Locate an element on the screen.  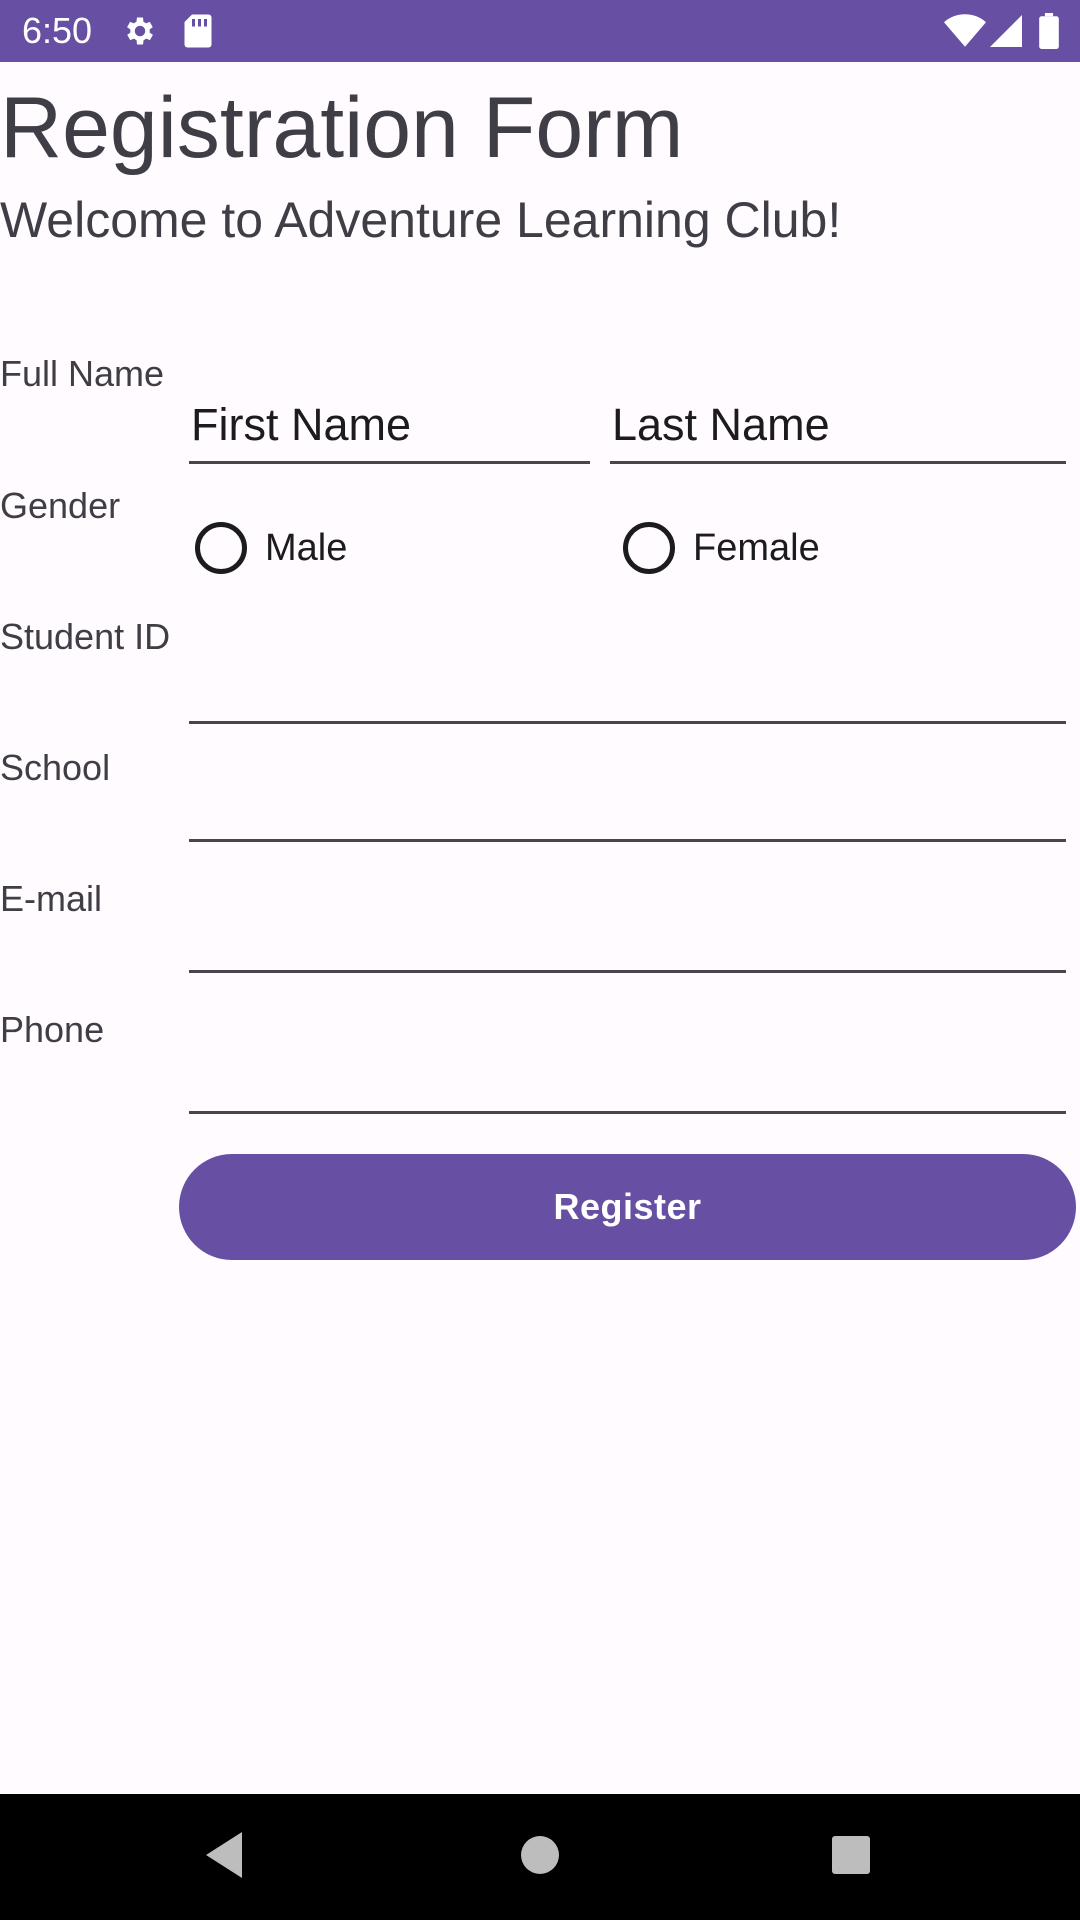
battery-icon is located at coordinates (1049, 33).